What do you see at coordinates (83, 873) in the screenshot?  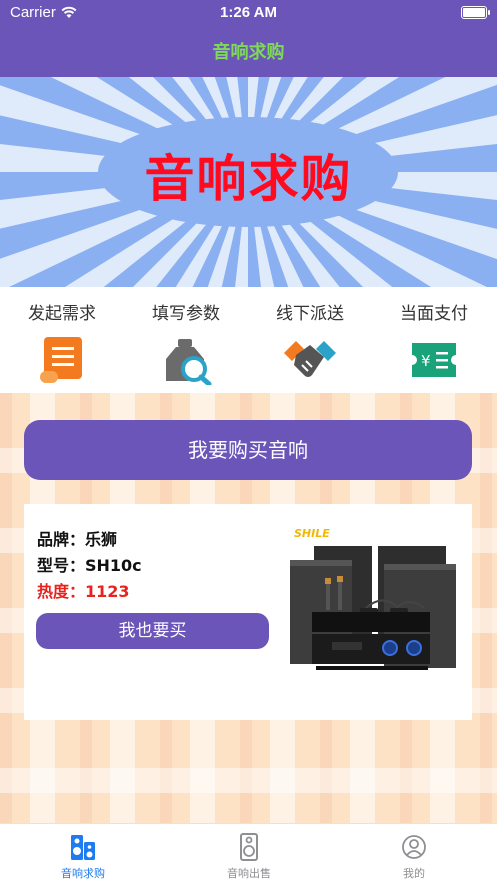 I see `tab-label: 音响求购` at bounding box center [83, 873].